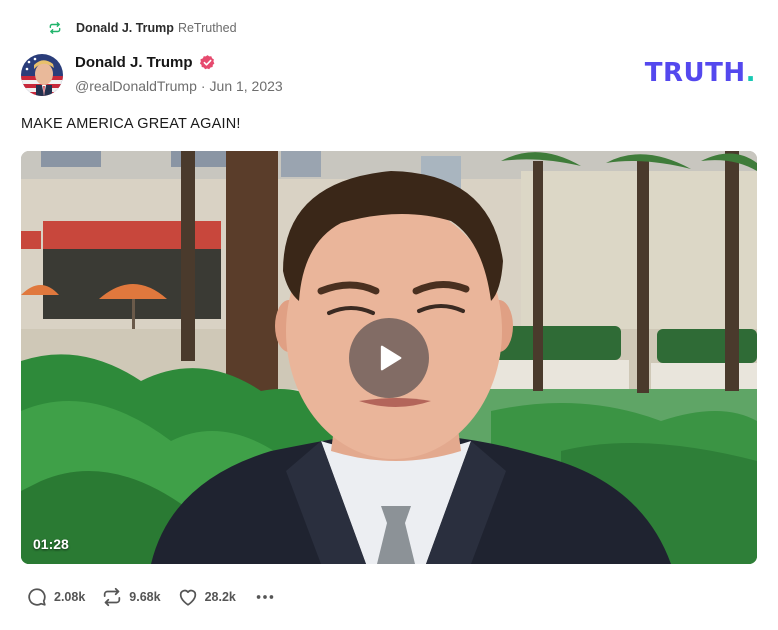 The width and height of the screenshot is (778, 630). What do you see at coordinates (37, 597) in the screenshot?
I see `reply-icon` at bounding box center [37, 597].